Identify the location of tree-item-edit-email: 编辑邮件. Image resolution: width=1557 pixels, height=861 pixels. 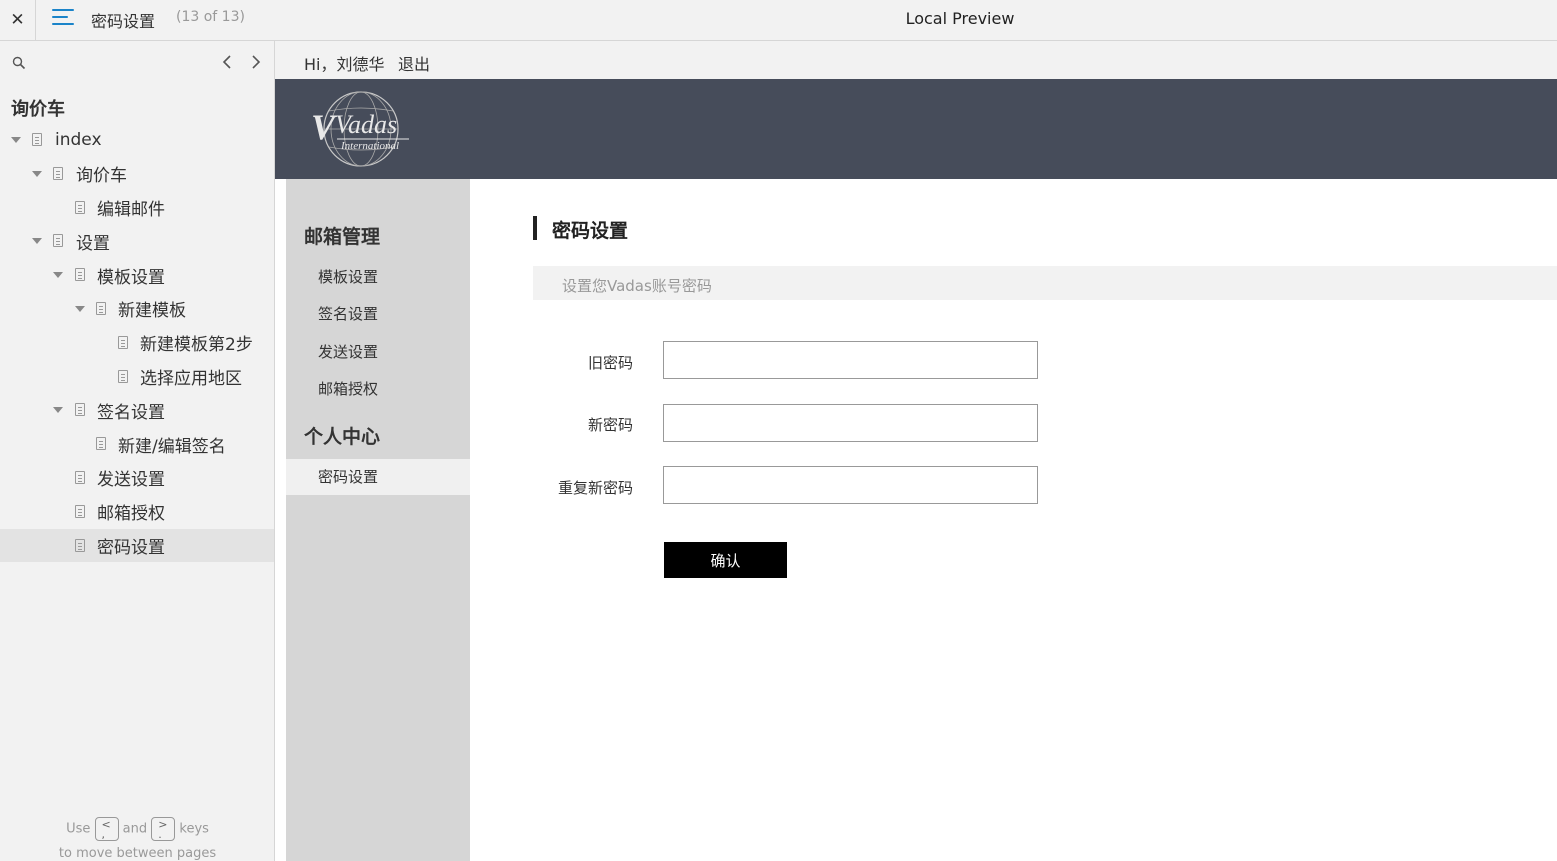
(137, 208).